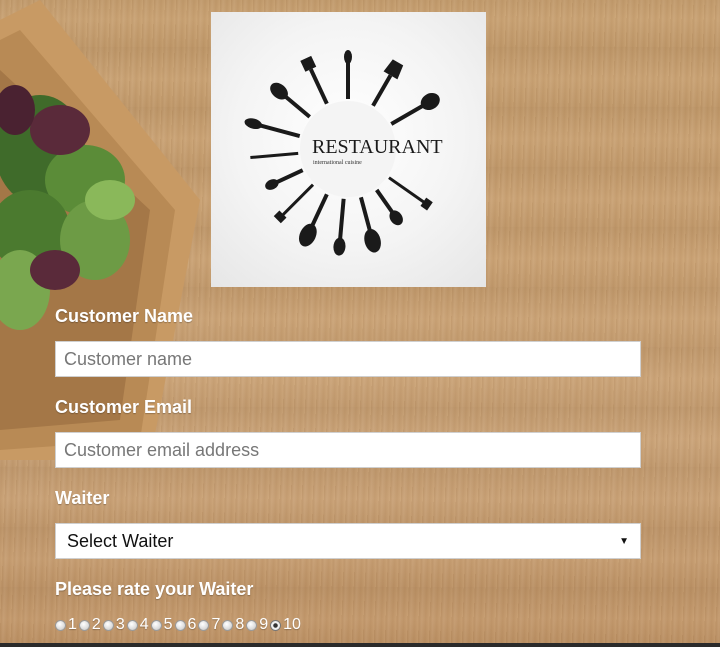 This screenshot has width=720, height=647. I want to click on rating-option-7: 7, so click(209, 625).